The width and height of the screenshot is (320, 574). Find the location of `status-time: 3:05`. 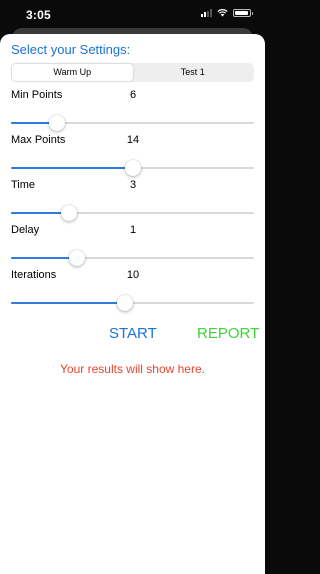

status-time: 3:05 is located at coordinates (38, 15).